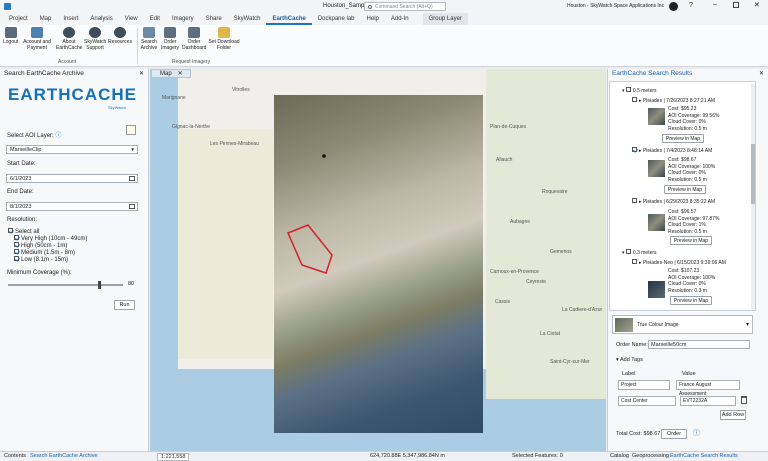  What do you see at coordinates (336, 19) in the screenshot?
I see `tab-dockpane-lab: Dockpane lab` at bounding box center [336, 19].